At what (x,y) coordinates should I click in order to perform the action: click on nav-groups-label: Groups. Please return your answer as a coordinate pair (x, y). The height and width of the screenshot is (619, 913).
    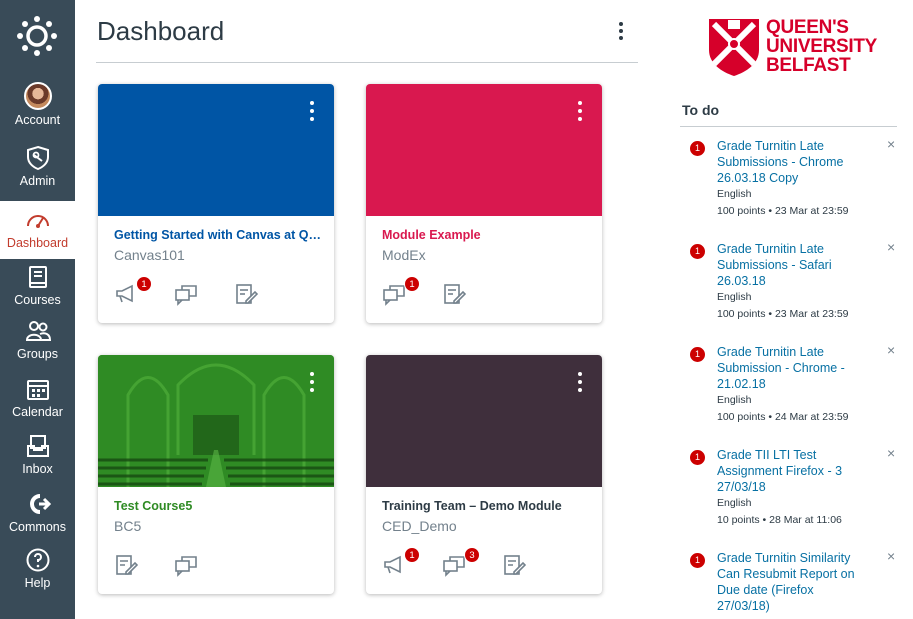
    Looking at the image, I should click on (37, 354).